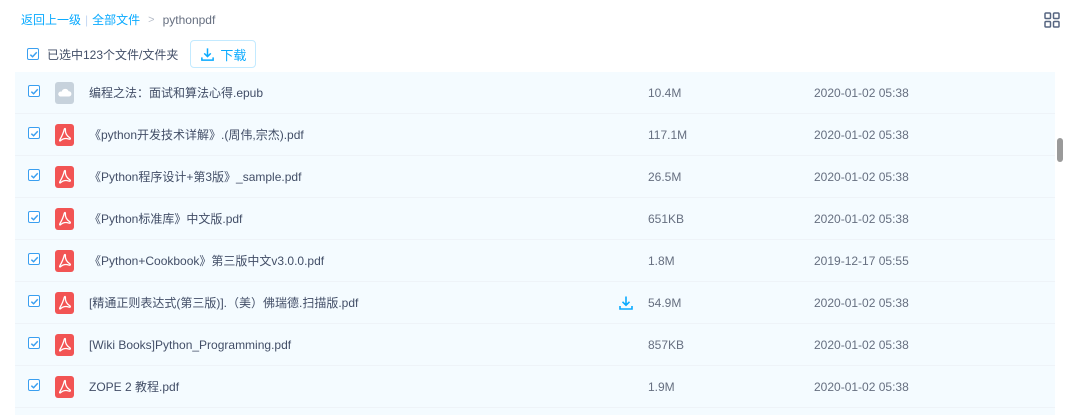  I want to click on file-name: 《python开发技术详解》.(周伟,宗杰).pdf, so click(196, 135).